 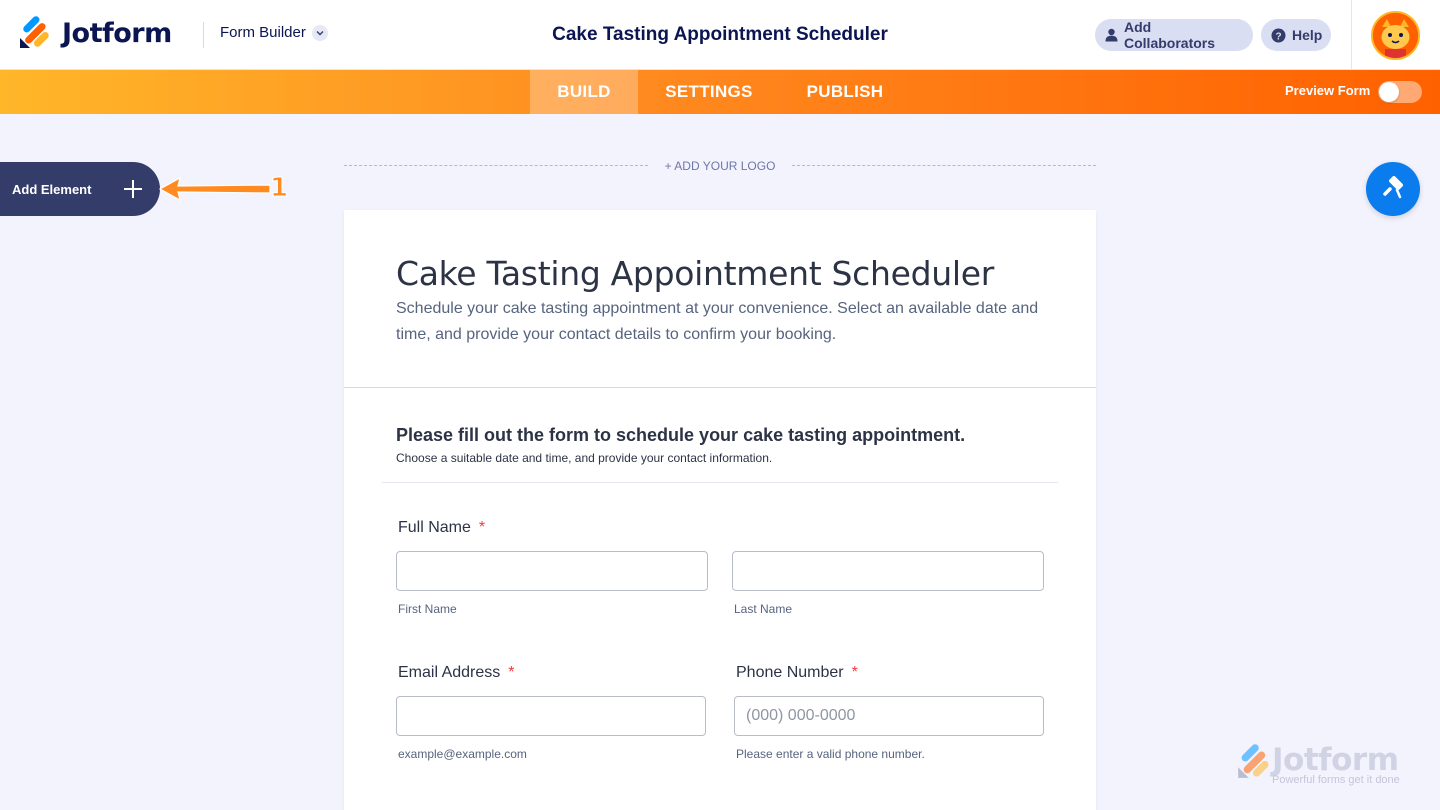 What do you see at coordinates (1336, 780) in the screenshot?
I see `watermark-tagline: Powerful forms get it done` at bounding box center [1336, 780].